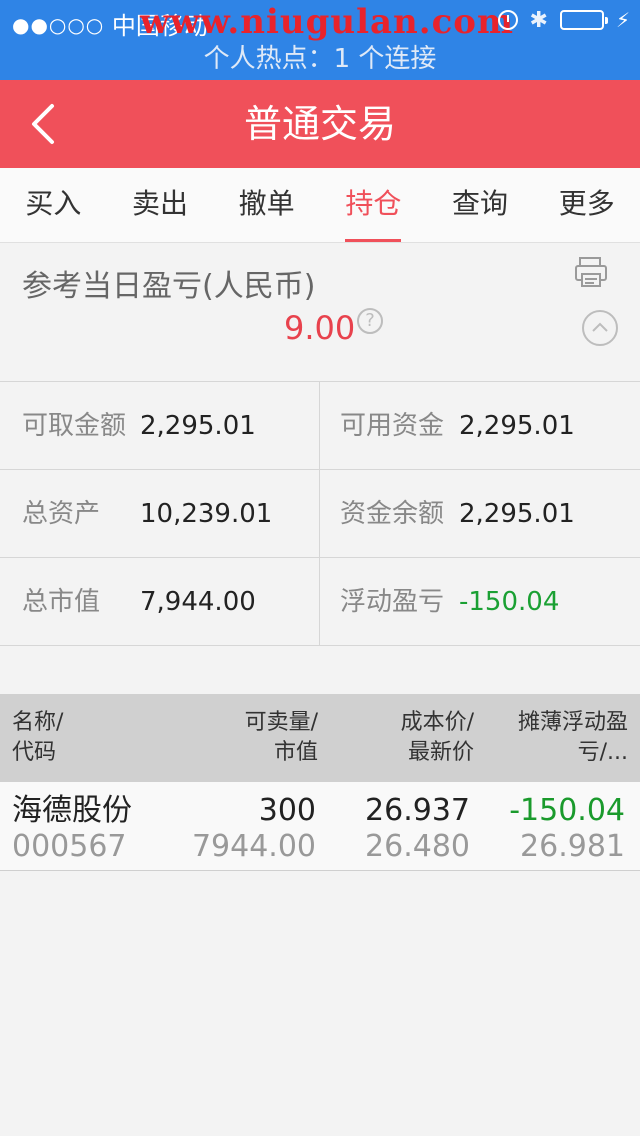  Describe the element at coordinates (586, 205) in the screenshot. I see `tab-more: 更多` at that location.